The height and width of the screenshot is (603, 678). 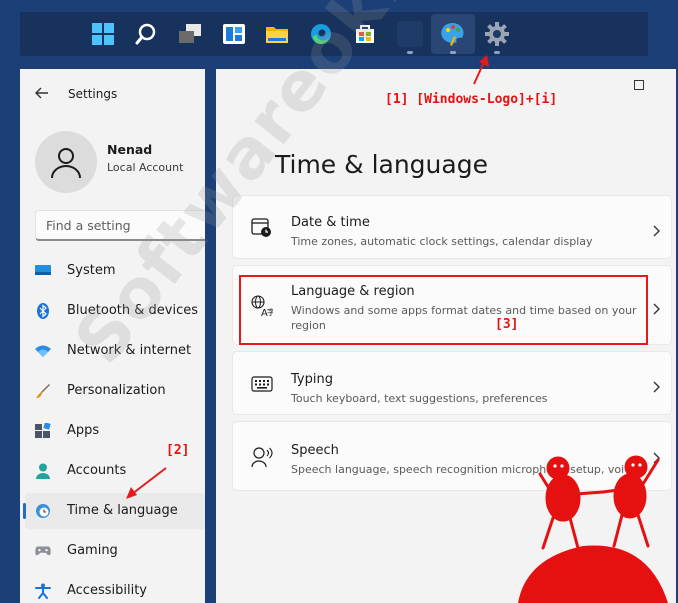 What do you see at coordinates (443, 310) in the screenshot?
I see `highlight-box` at bounding box center [443, 310].